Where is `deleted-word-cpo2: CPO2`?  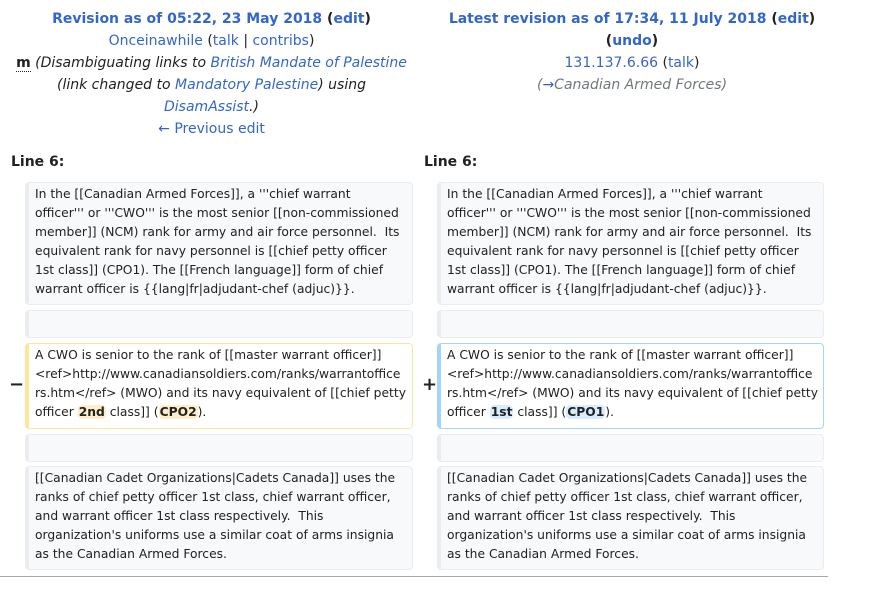 deleted-word-cpo2: CPO2 is located at coordinates (178, 412).